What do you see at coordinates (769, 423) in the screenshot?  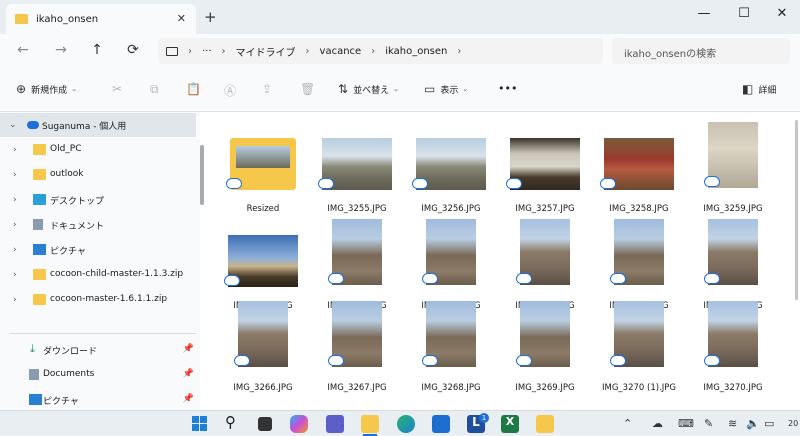 I see `battery-icon: ▭` at bounding box center [769, 423].